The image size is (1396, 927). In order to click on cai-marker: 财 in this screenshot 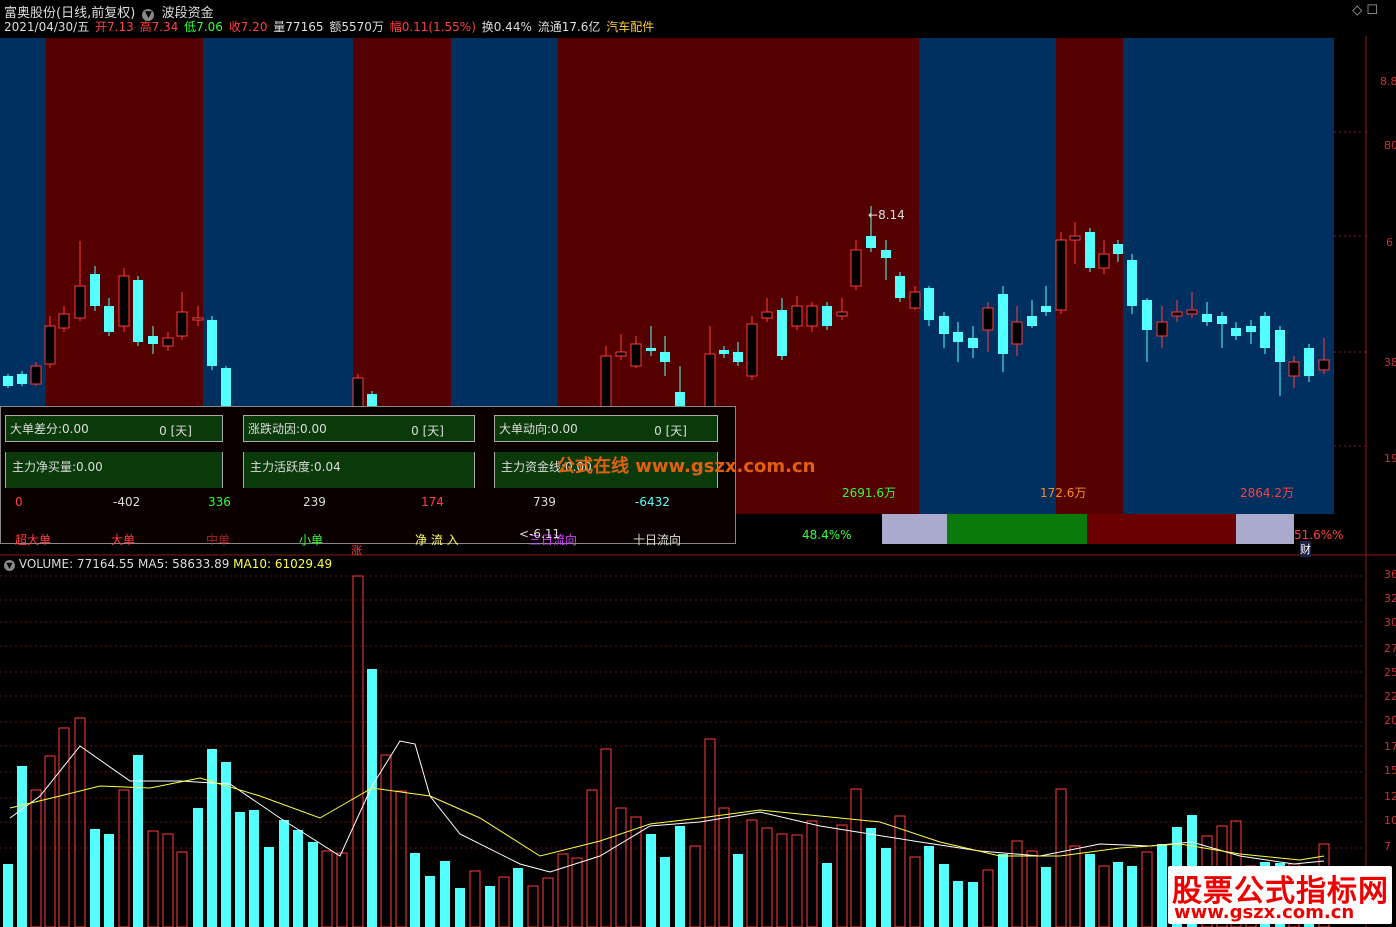, I will do `click(1305, 549)`.